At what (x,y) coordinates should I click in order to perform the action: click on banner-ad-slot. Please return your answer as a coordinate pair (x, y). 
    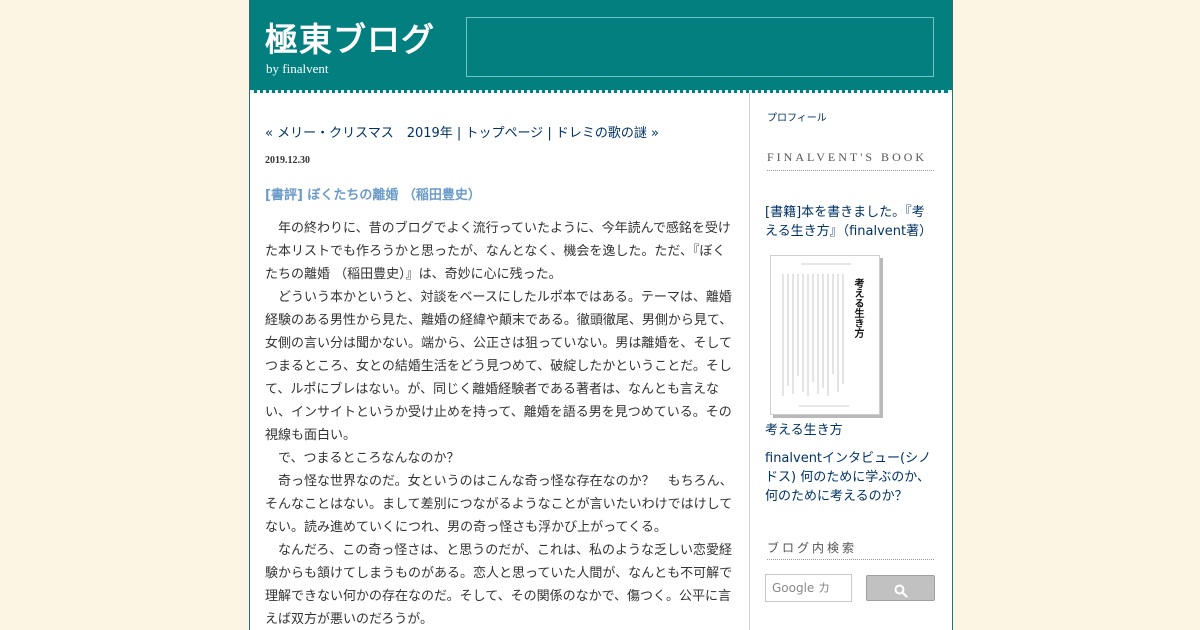
    Looking at the image, I should click on (700, 47).